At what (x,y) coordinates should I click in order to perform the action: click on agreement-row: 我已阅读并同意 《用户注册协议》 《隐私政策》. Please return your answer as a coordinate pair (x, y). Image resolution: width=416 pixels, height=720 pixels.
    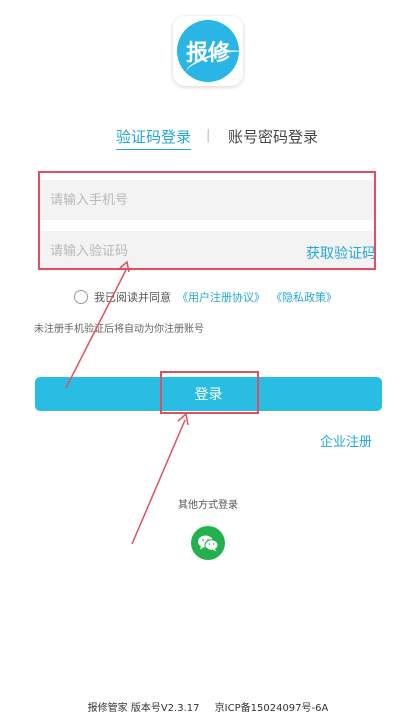
    Looking at the image, I should click on (205, 297).